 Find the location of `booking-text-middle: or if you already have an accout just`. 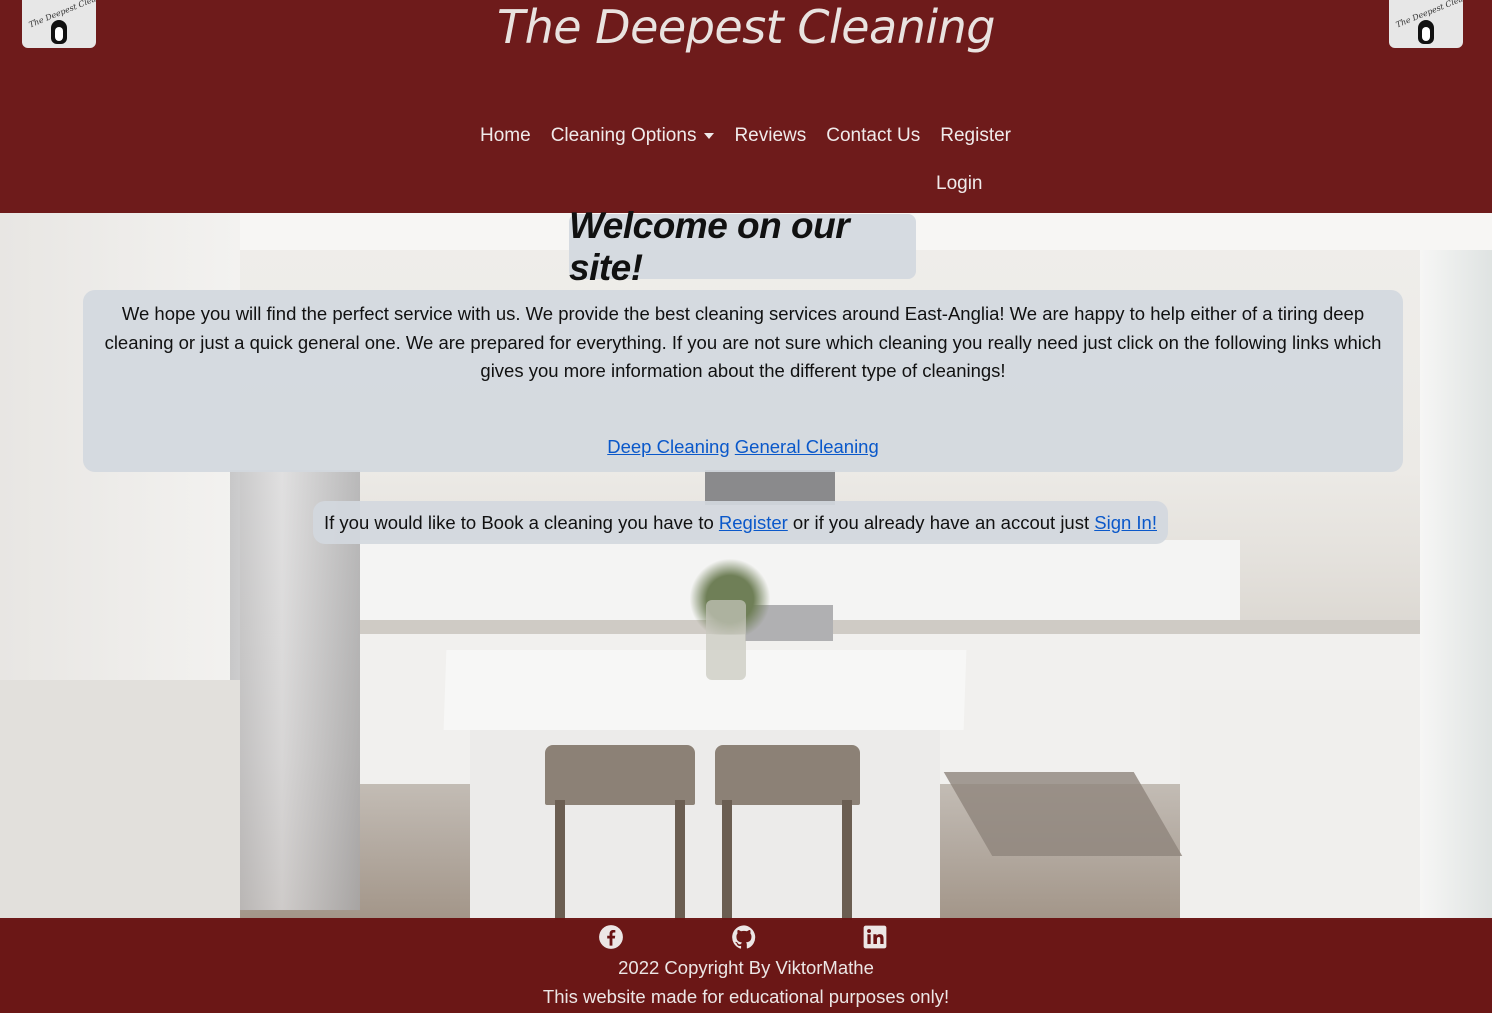

booking-text-middle: or if you already have an accout just is located at coordinates (941, 522).